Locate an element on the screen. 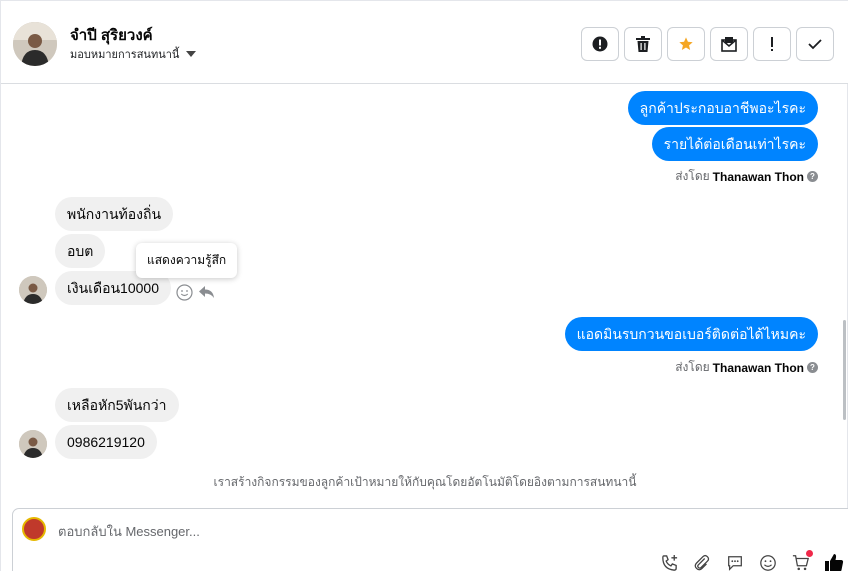  react-tooltip: แสดงความรู้สึก is located at coordinates (187, 260).